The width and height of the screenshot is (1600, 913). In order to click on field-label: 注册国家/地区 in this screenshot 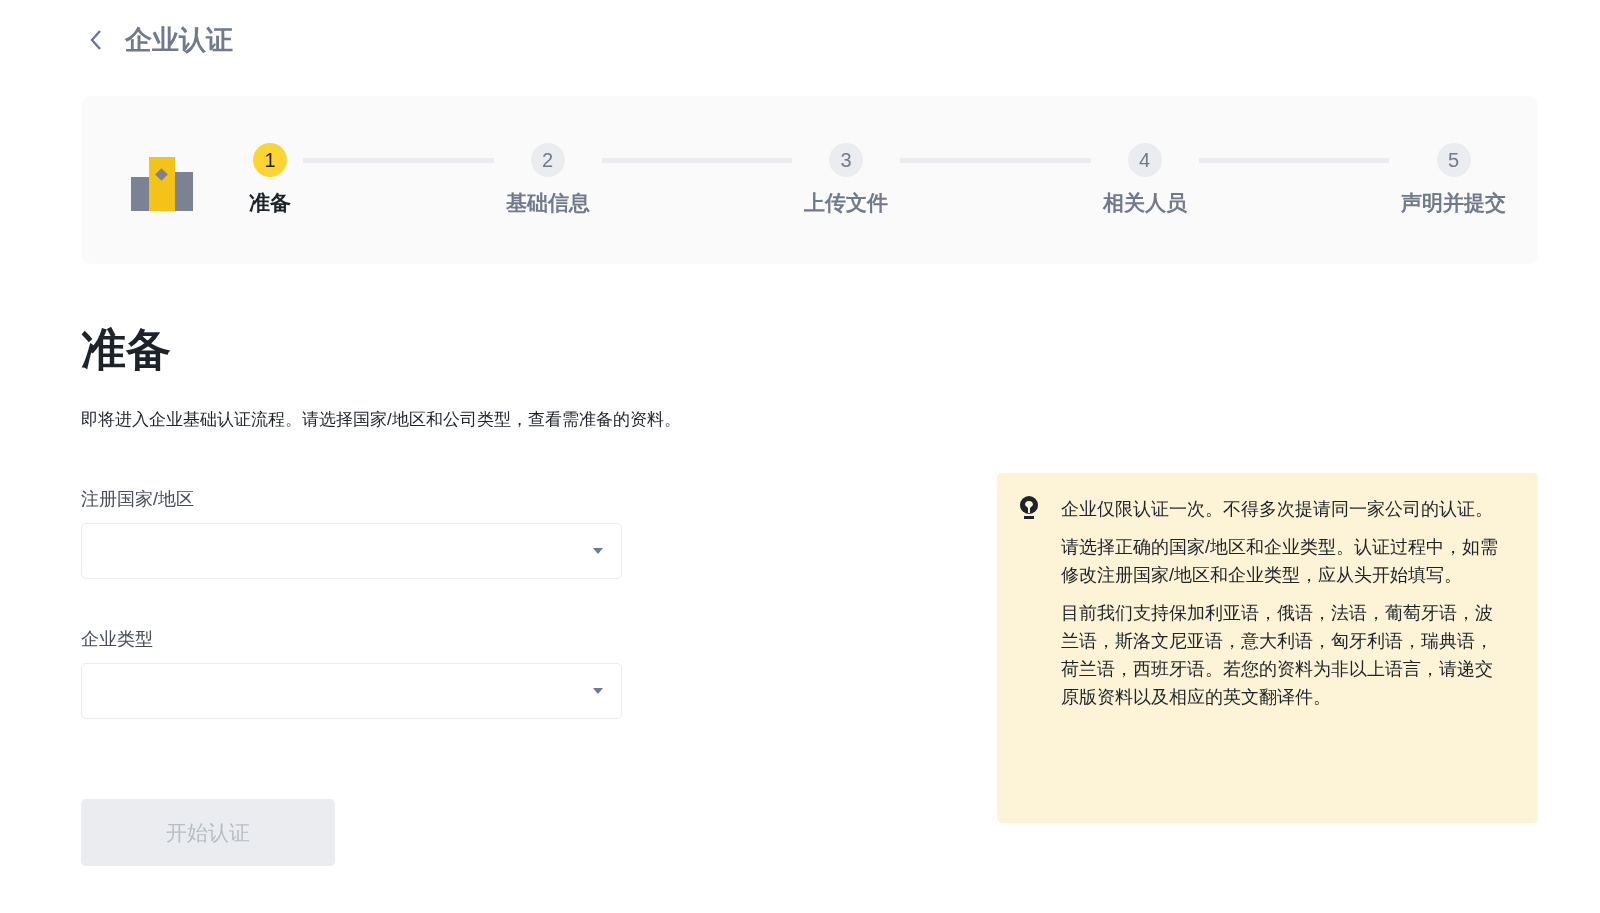, I will do `click(138, 499)`.